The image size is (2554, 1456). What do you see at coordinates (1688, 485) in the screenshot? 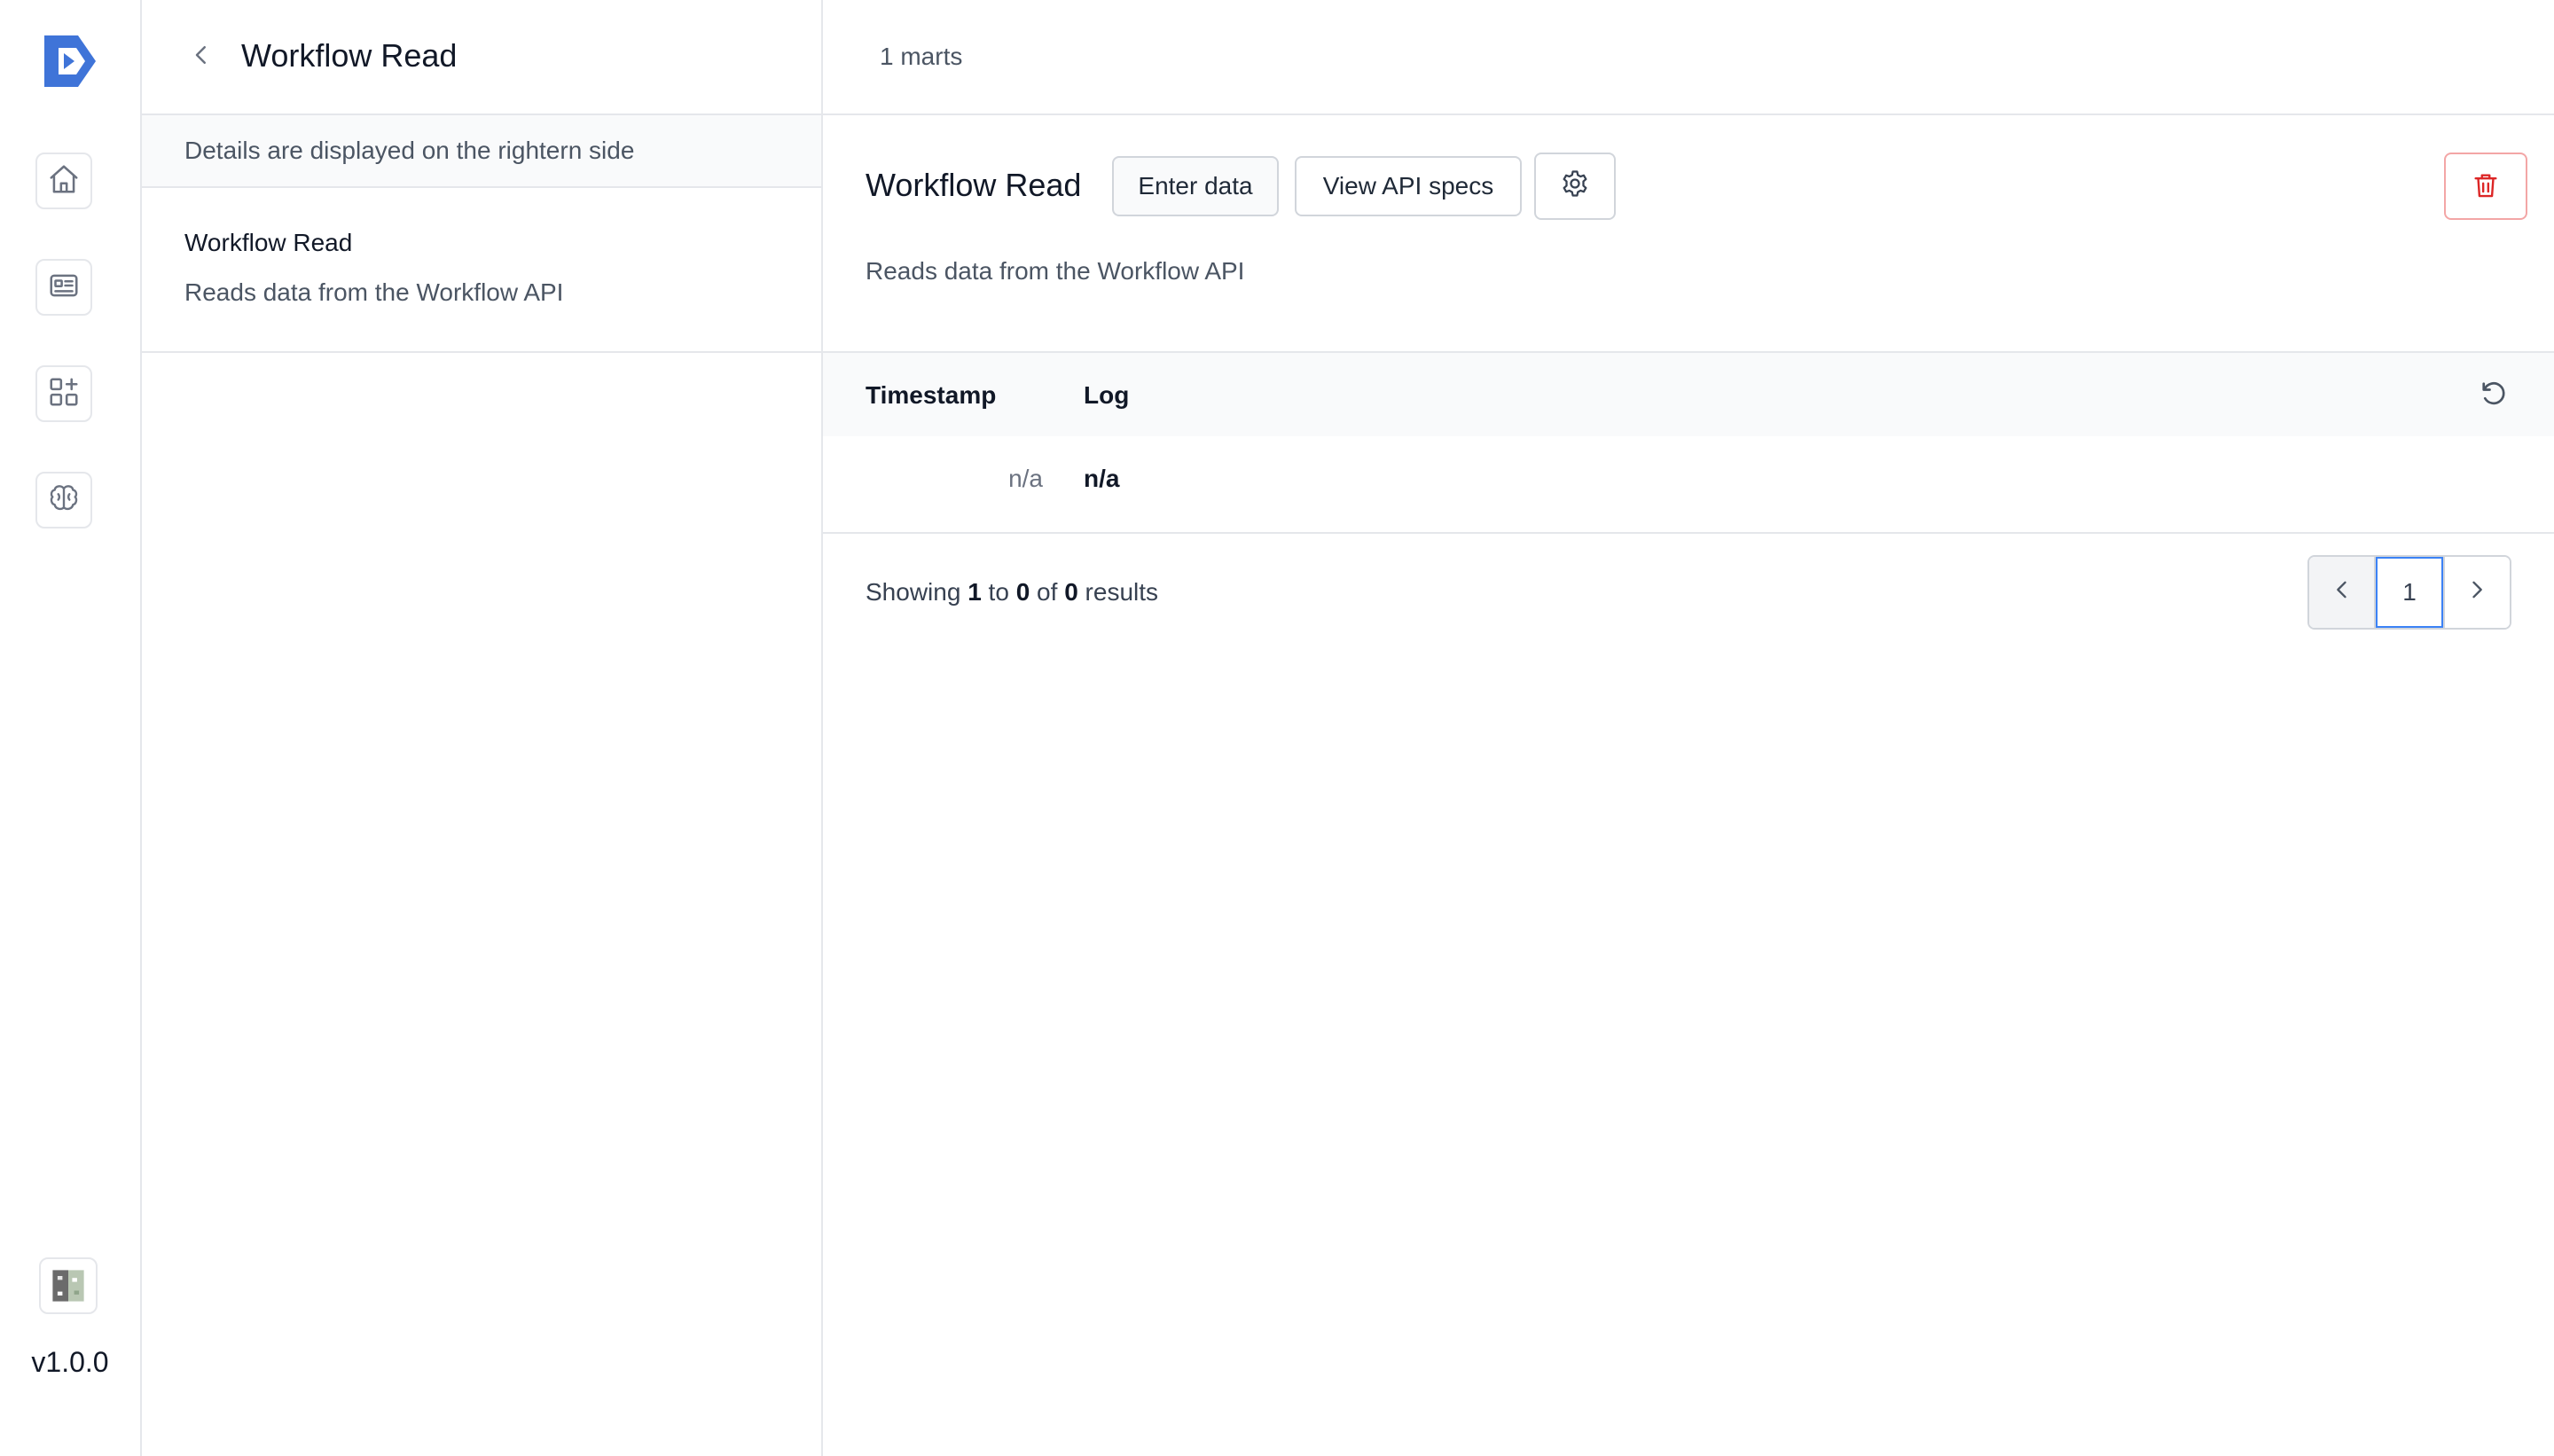
I see `table-row: n/a n/a` at bounding box center [1688, 485].